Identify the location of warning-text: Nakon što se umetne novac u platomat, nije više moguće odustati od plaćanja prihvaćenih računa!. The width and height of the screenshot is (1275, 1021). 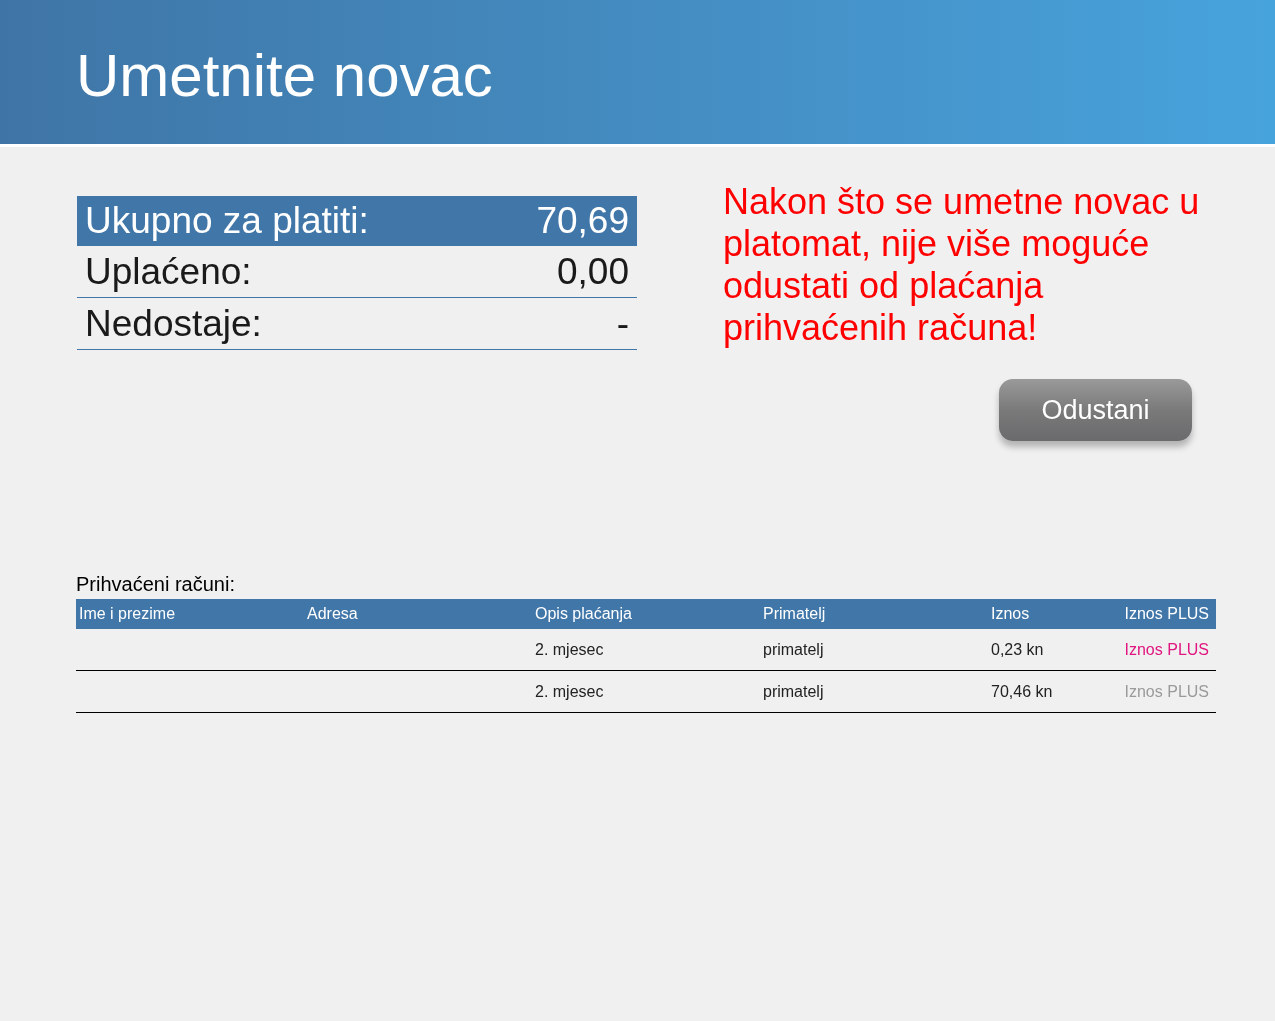
(962, 265).